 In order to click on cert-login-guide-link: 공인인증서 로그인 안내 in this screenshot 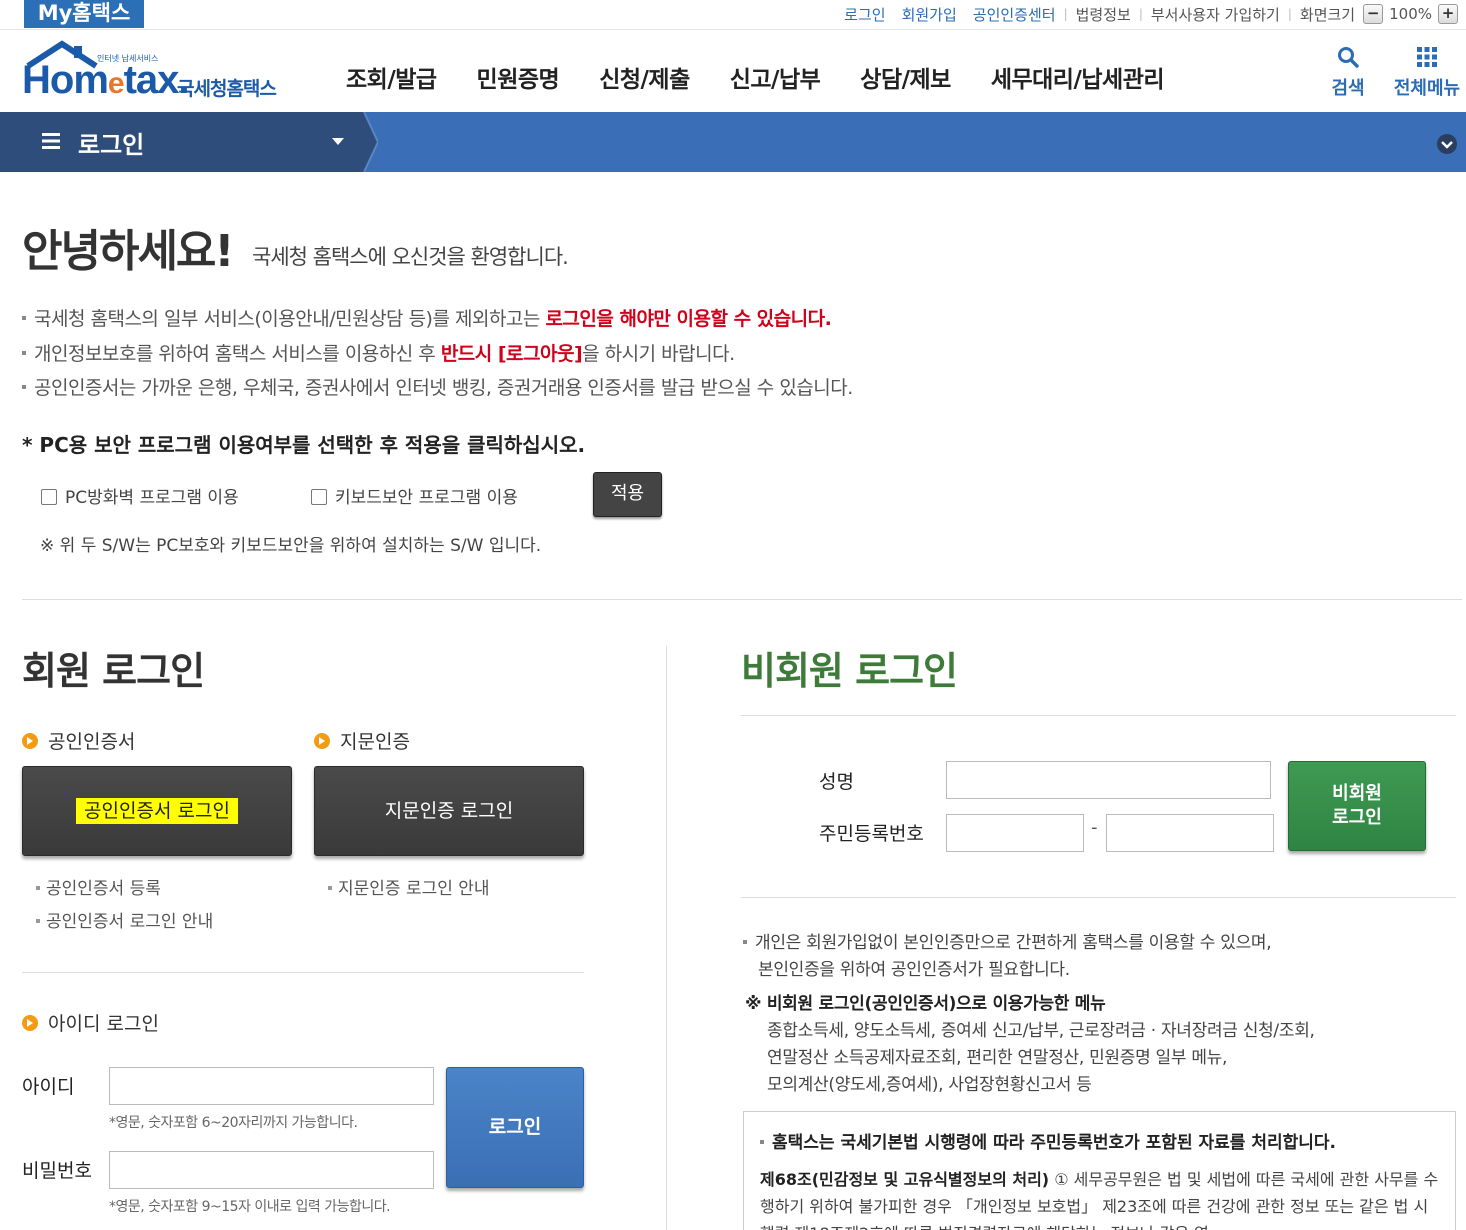, I will do `click(124, 919)`.